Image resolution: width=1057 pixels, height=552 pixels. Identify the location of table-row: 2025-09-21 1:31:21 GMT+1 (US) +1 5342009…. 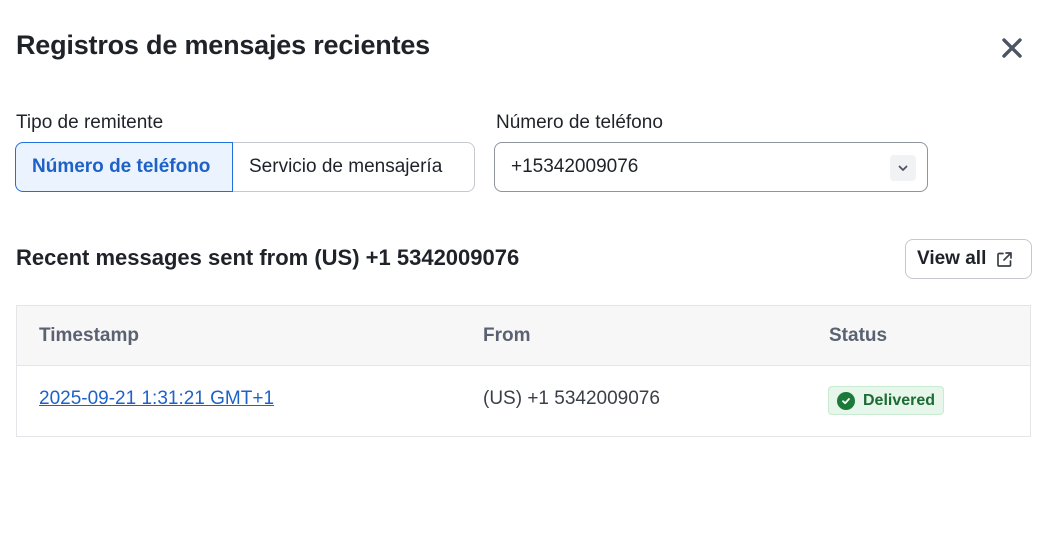
(523, 401).